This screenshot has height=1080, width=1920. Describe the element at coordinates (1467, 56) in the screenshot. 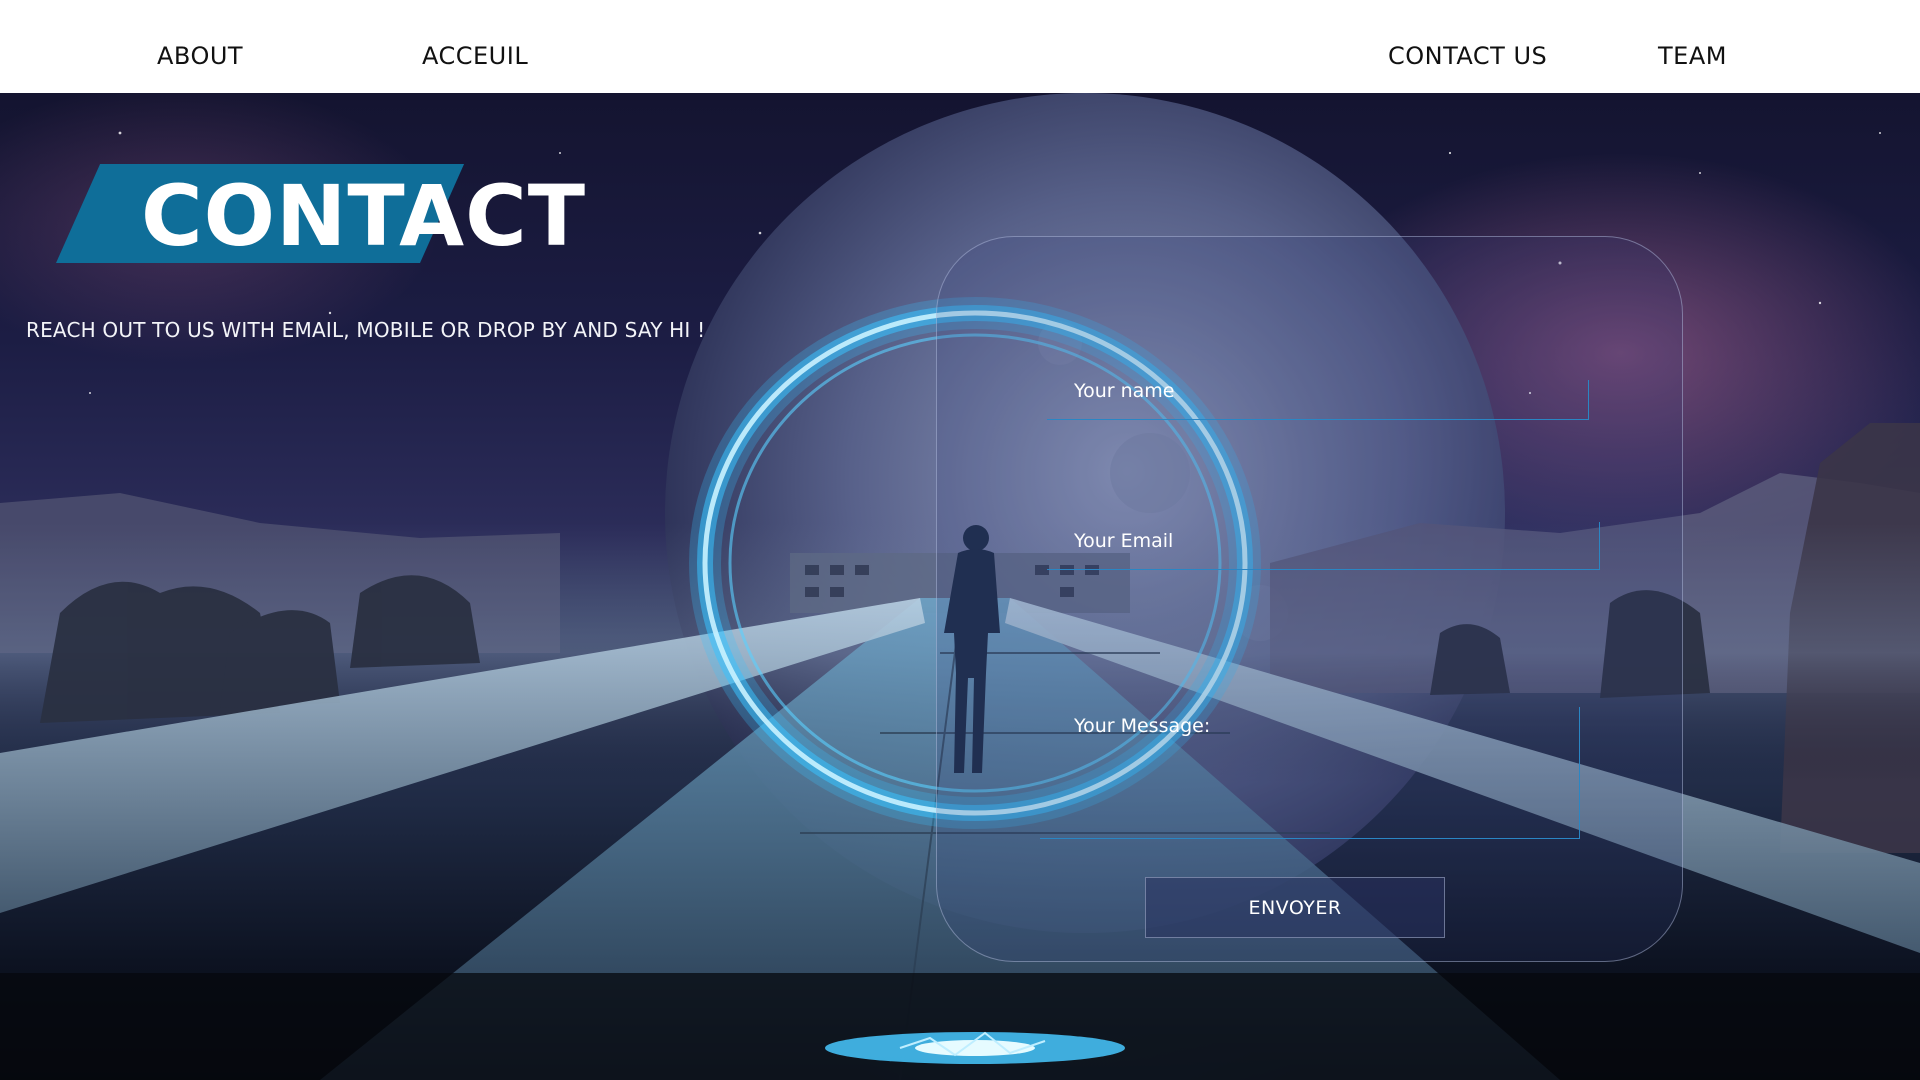

I see `nav-link-contact-us: CONTACT US` at that location.